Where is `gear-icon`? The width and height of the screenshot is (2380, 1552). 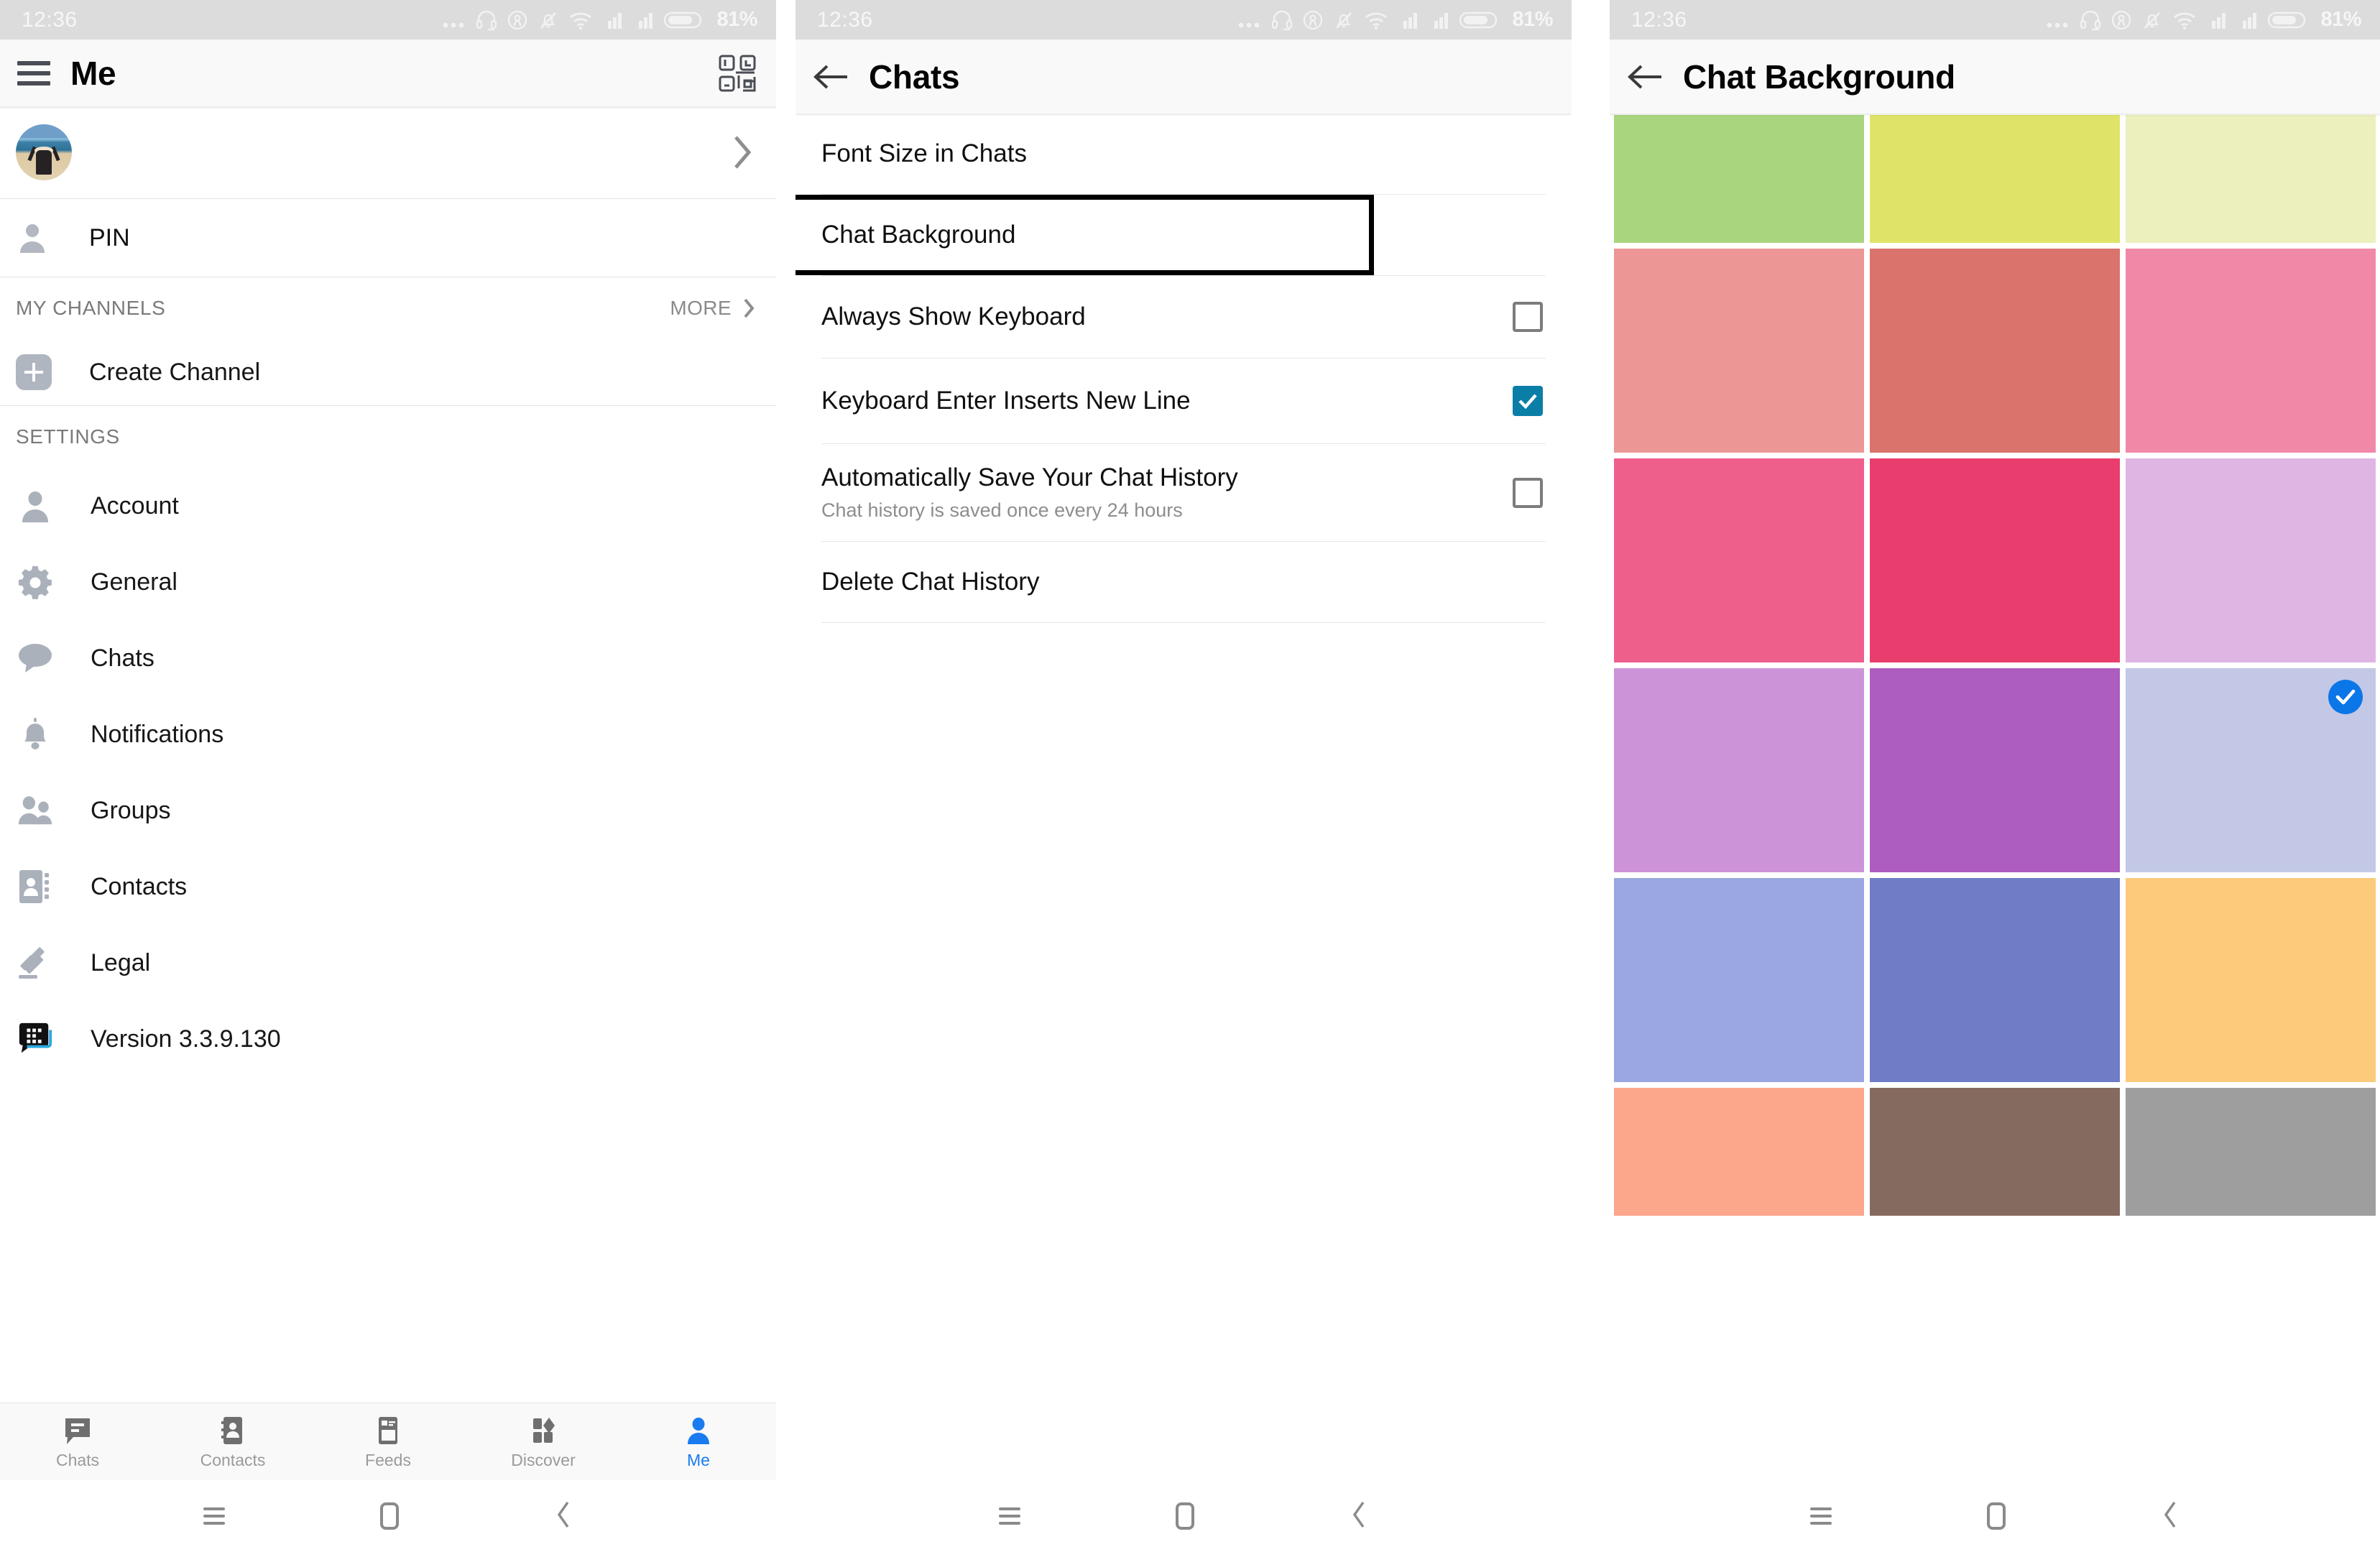
gear-icon is located at coordinates (35, 582).